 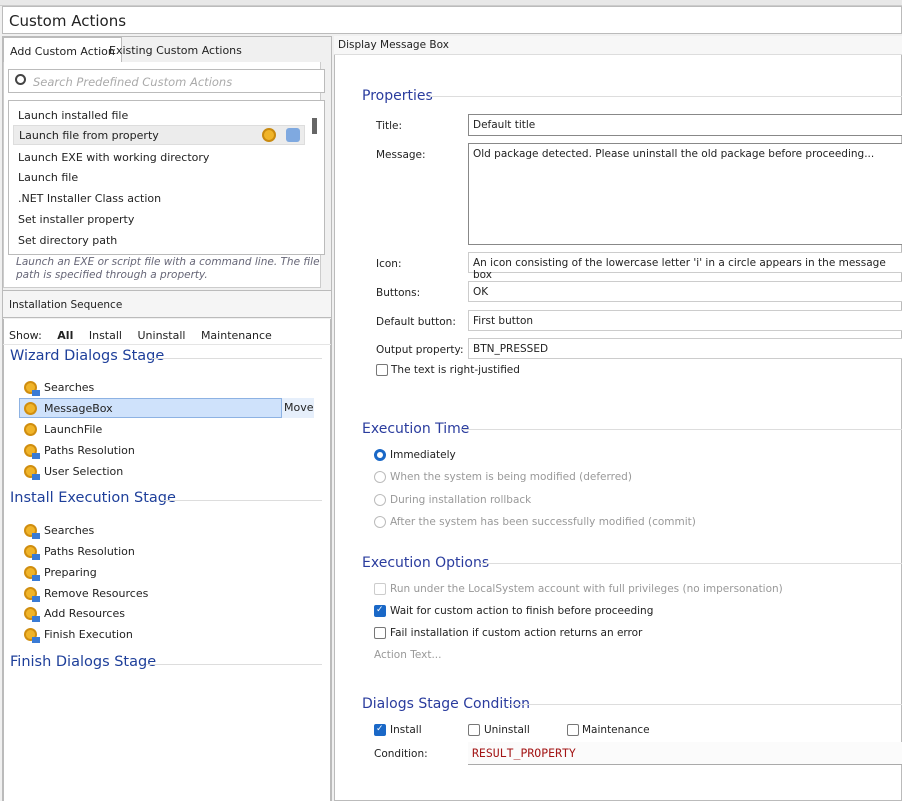 I want to click on right-justified-label: The text is right-justified, so click(x=455, y=370).